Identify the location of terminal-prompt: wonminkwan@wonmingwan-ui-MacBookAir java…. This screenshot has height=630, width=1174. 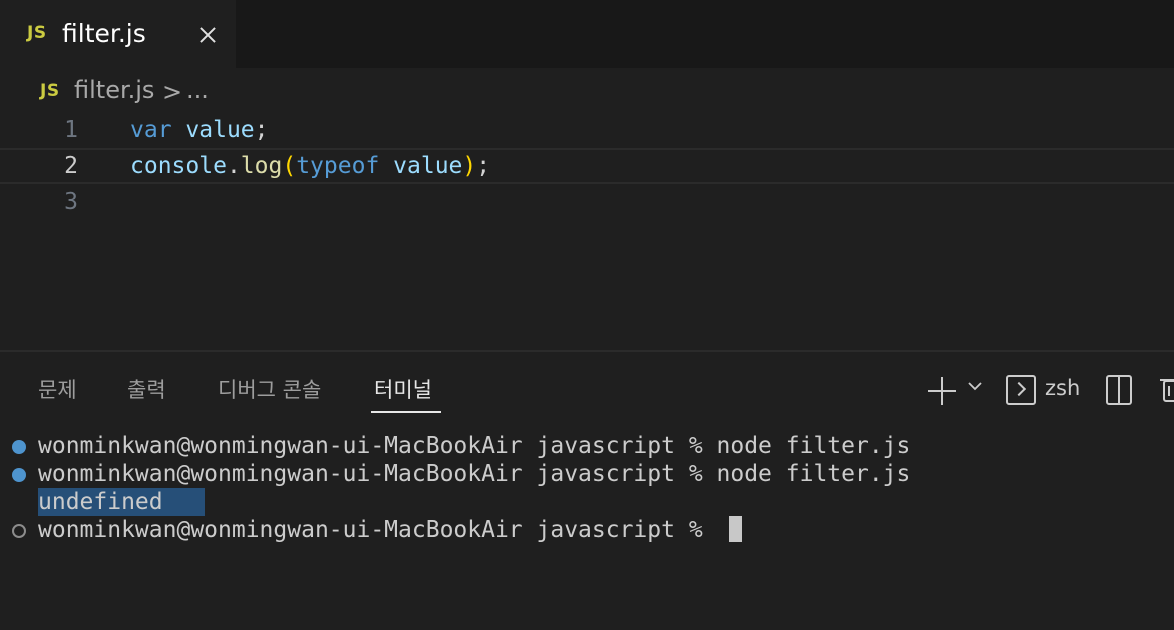
(390, 530).